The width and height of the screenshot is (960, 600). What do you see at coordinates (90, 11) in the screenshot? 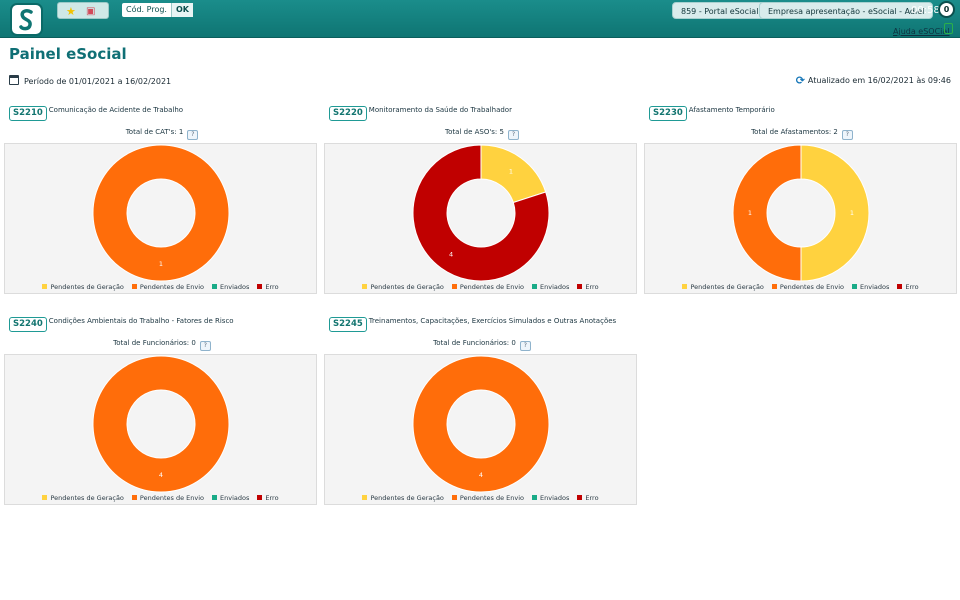
I see `windows-icon: ▣` at bounding box center [90, 11].